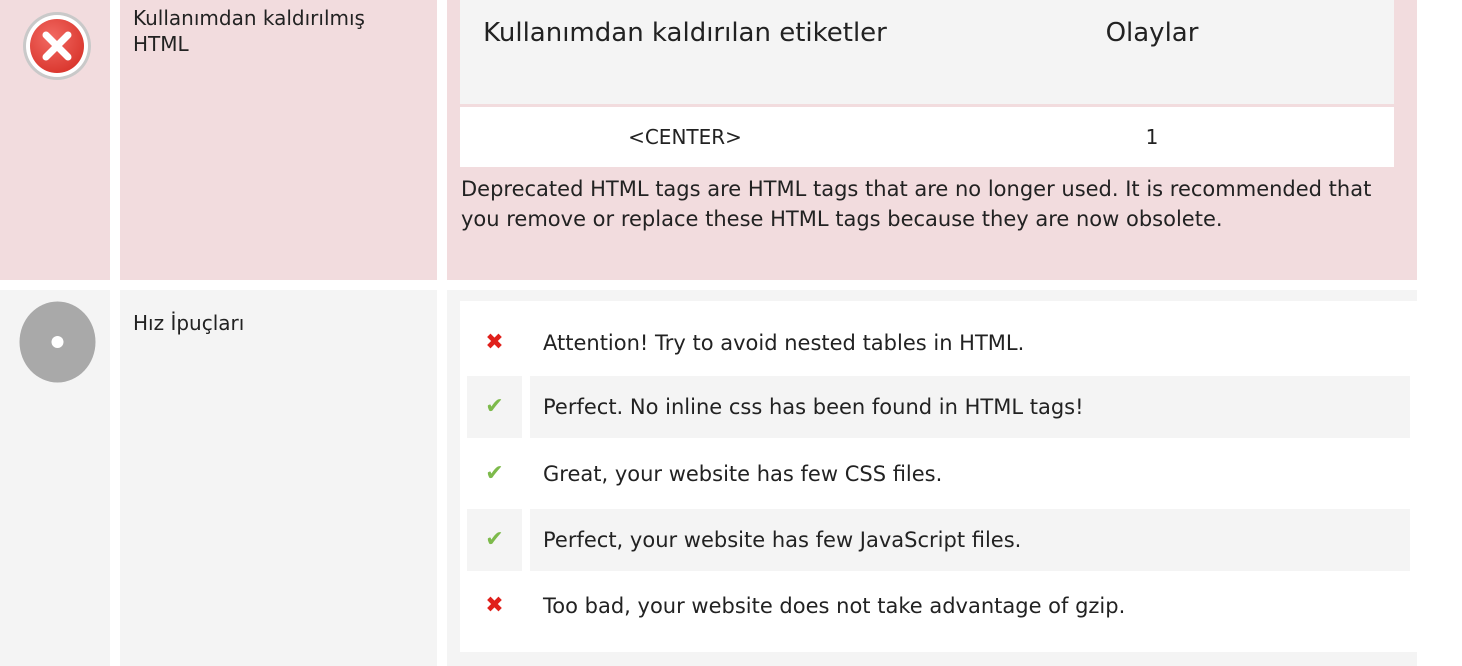 This screenshot has height=666, width=1462. I want to click on header-deprecated-tags: Kullanımdan kaldırılan etiketler, so click(685, 33).